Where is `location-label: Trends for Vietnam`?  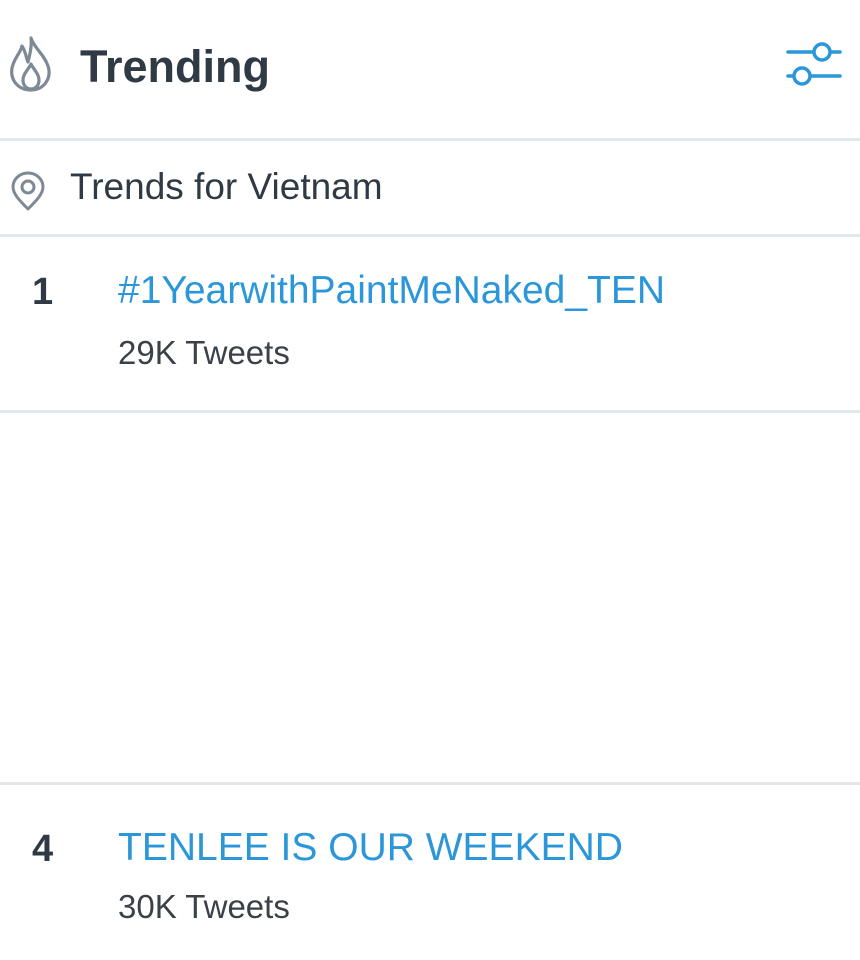
location-label: Trends for Vietnam is located at coordinates (226, 186).